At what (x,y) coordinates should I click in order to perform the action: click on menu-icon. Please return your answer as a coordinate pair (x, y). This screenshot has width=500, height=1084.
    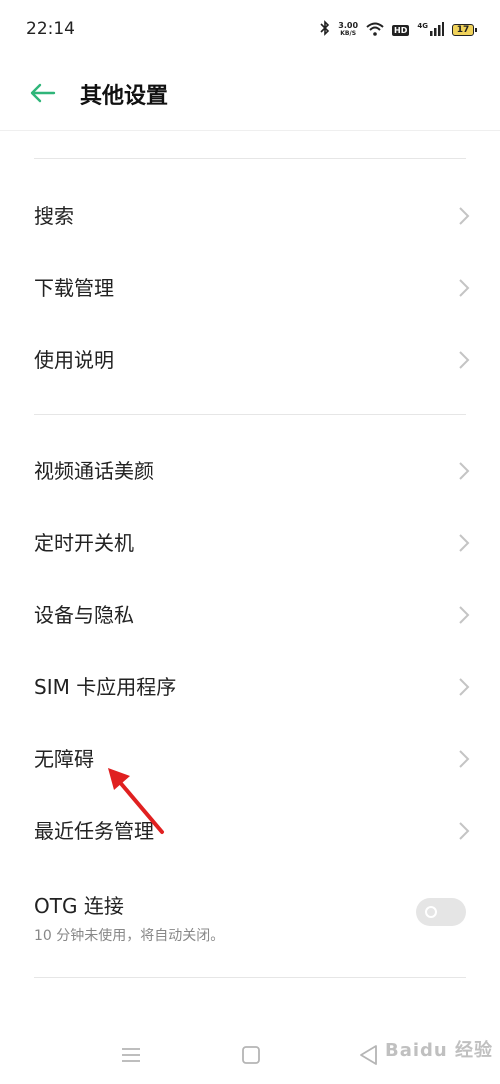
    Looking at the image, I should click on (131, 1055).